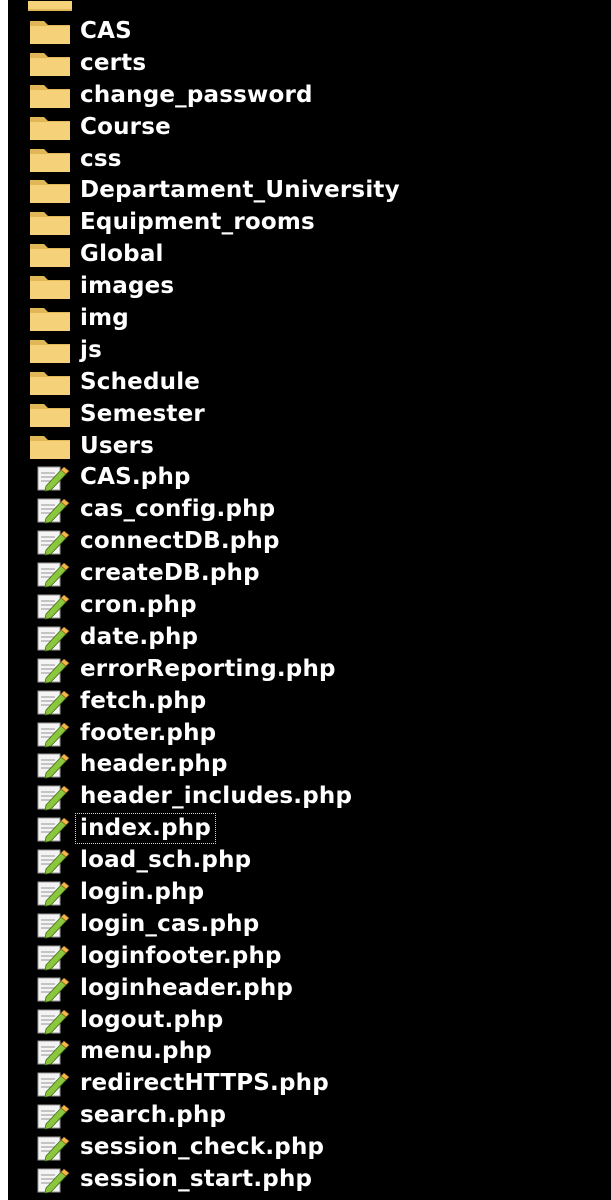 The image size is (611, 1200). Describe the element at coordinates (313, 861) in the screenshot. I see `file-item-26: load_sch.php` at that location.